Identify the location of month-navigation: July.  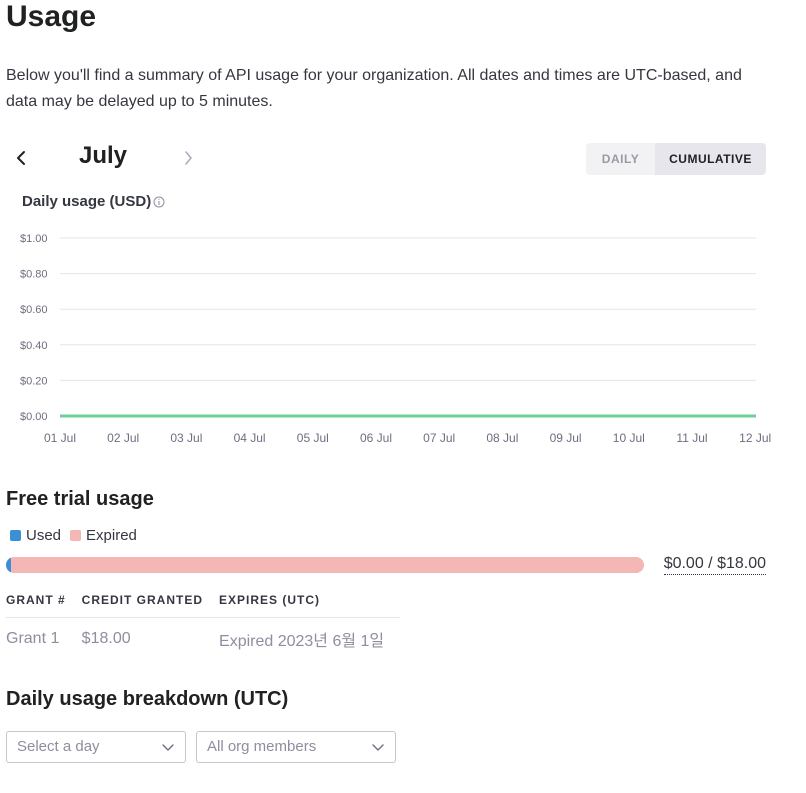
(131, 158).